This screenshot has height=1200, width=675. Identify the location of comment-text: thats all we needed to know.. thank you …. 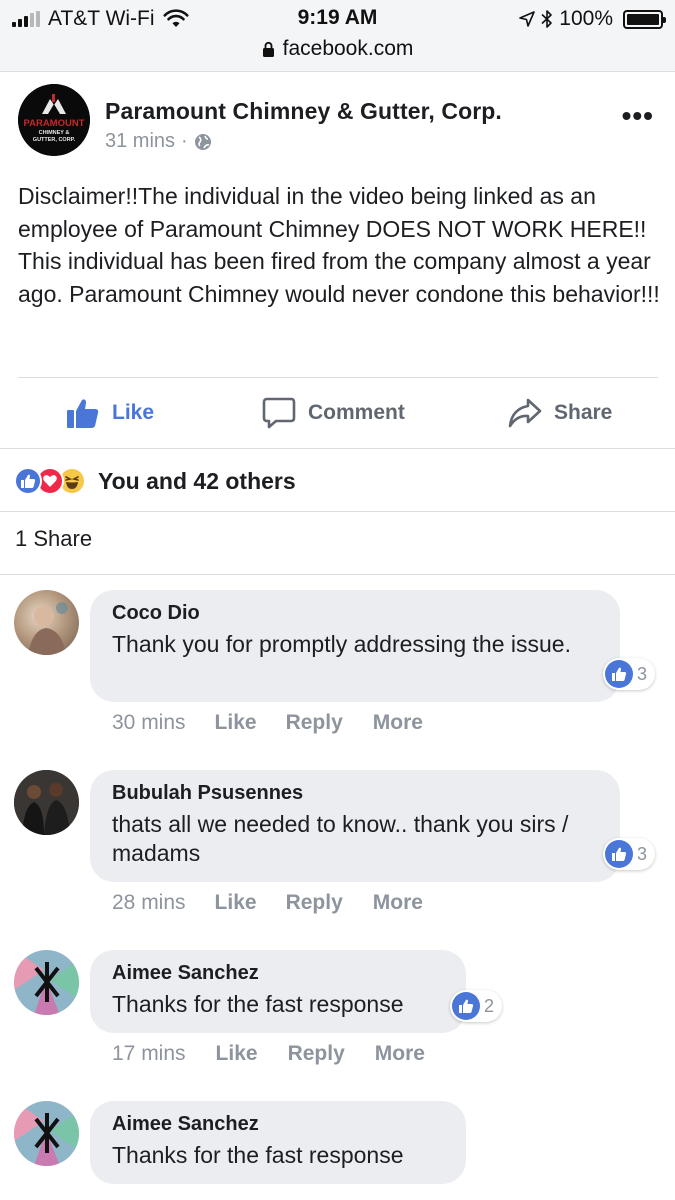
(340, 838).